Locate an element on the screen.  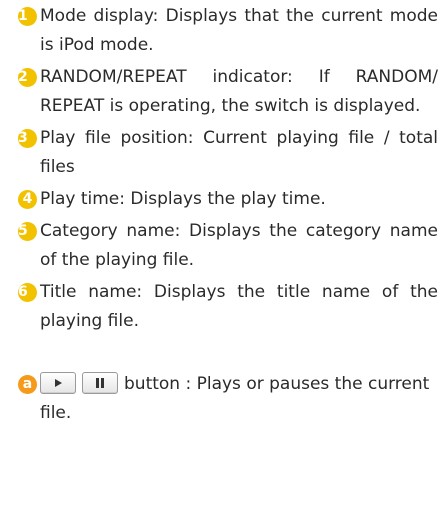
pause-icon is located at coordinates (100, 382).